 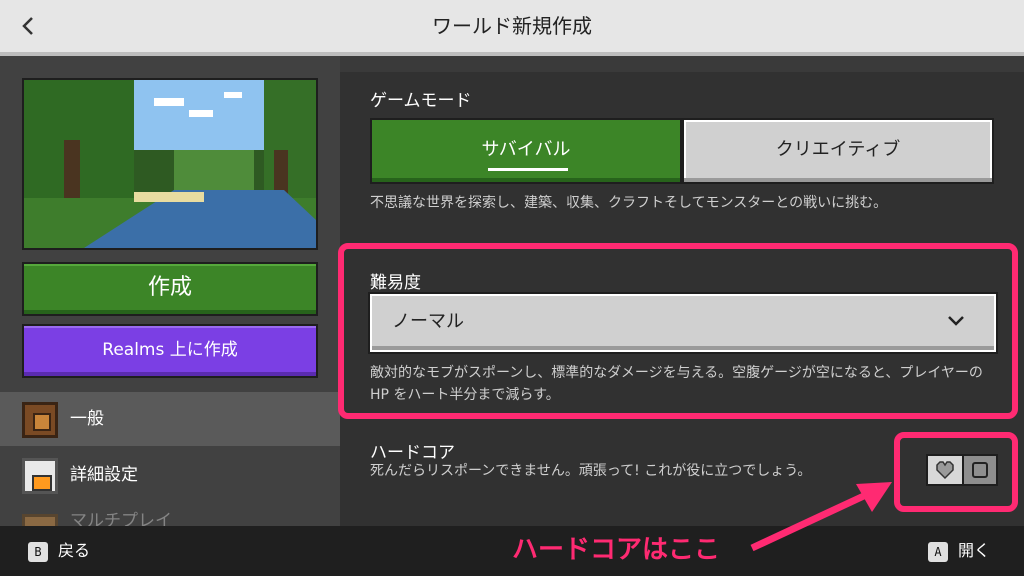 I want to click on multiplayer-icon, so click(x=40, y=520).